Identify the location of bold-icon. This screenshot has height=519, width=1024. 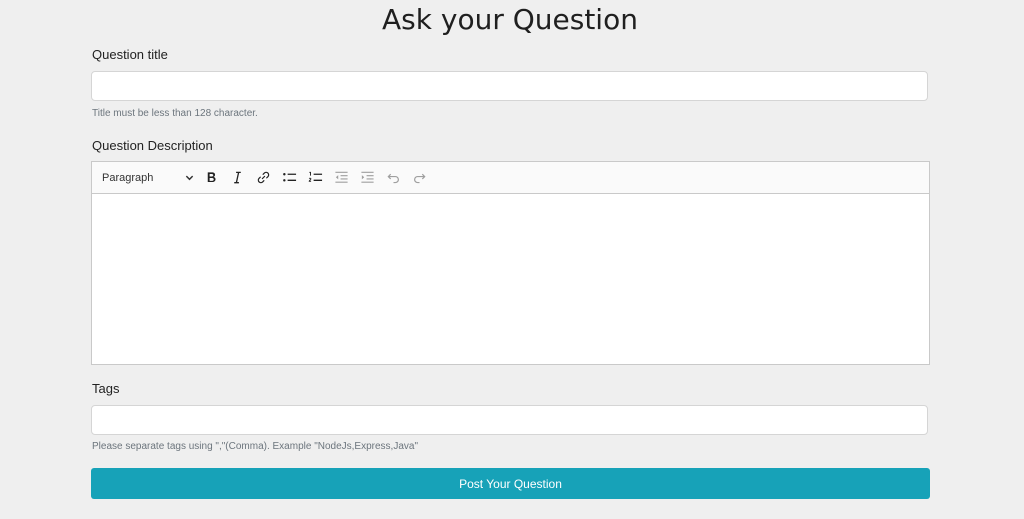
(211, 177).